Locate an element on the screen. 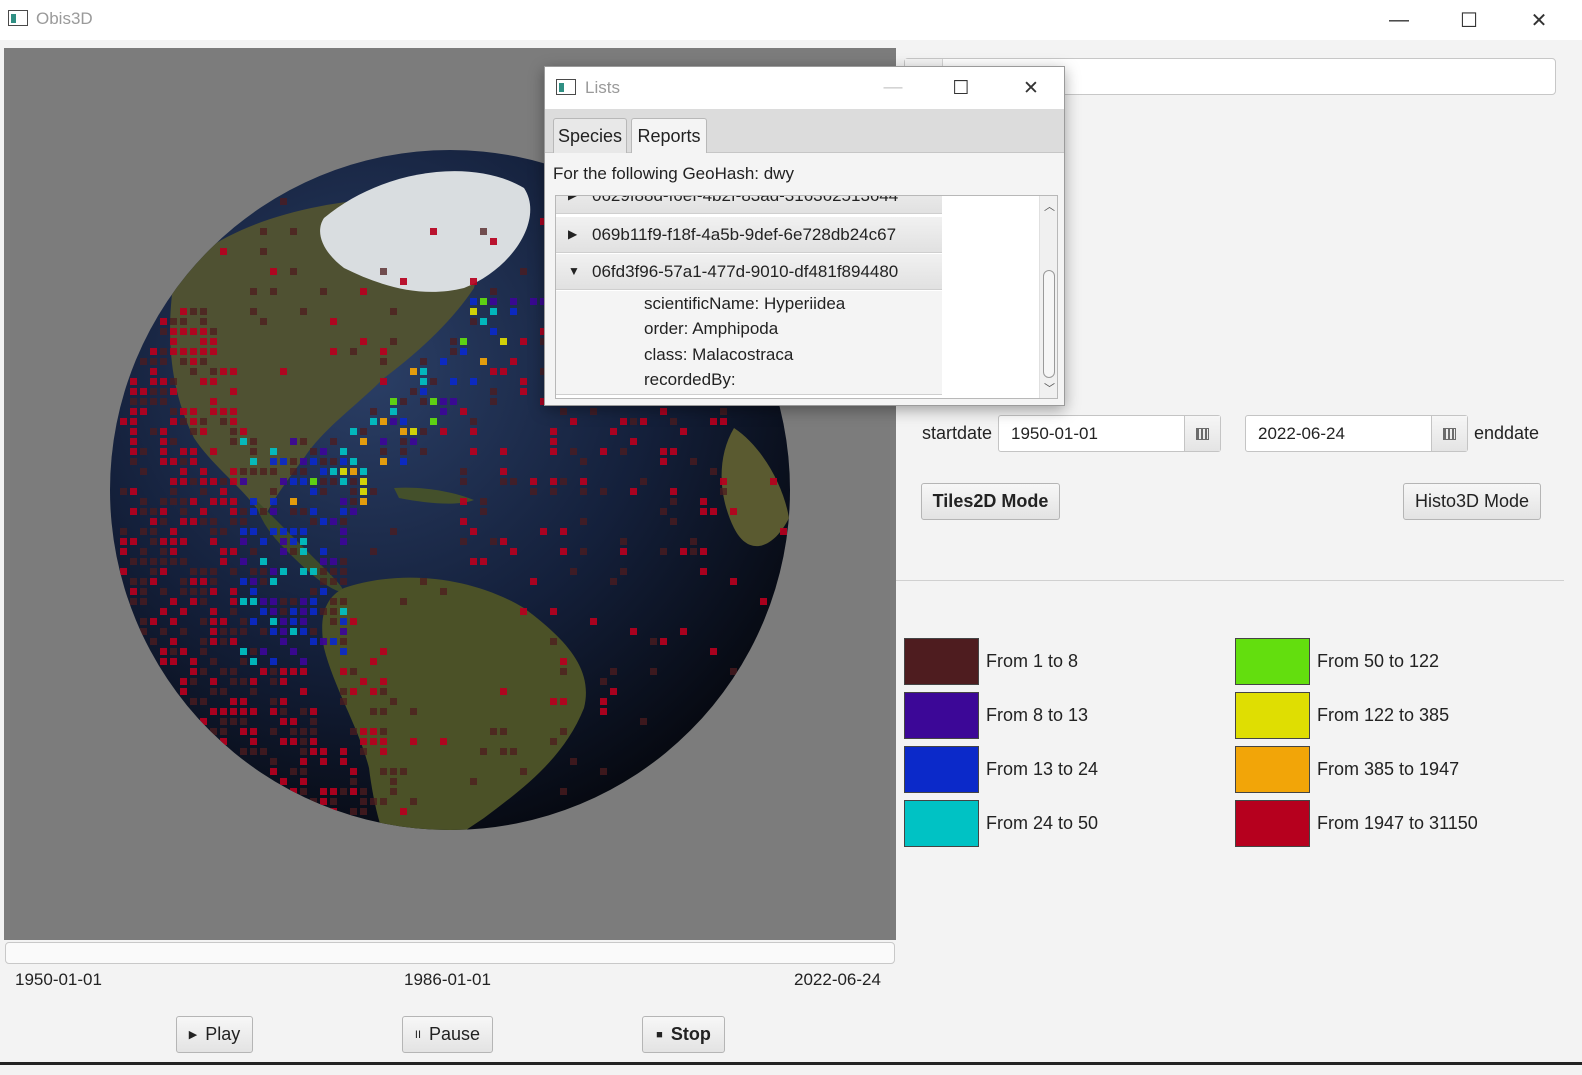 The height and width of the screenshot is (1075, 1582). tab-reports: Reports is located at coordinates (669, 135).